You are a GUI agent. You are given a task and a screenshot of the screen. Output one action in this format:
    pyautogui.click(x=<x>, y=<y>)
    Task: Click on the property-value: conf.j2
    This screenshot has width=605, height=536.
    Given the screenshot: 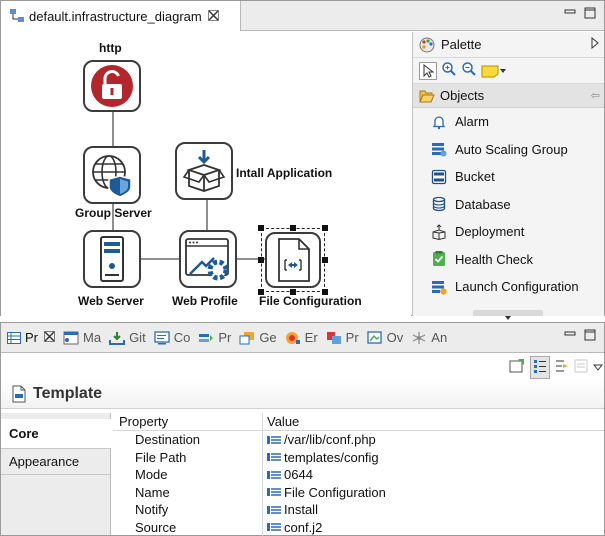 What is the action you would take?
    pyautogui.click(x=303, y=527)
    